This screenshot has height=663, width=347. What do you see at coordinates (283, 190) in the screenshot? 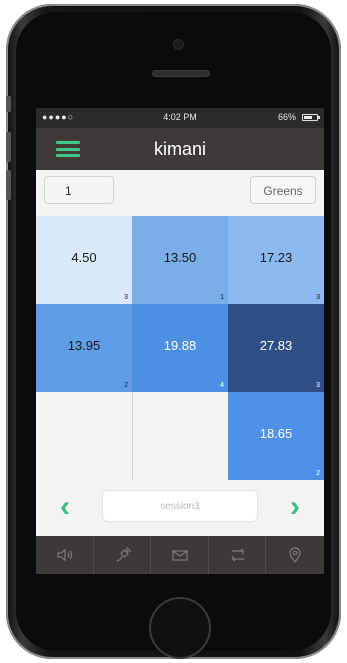
I see `greens-button: Greens` at bounding box center [283, 190].